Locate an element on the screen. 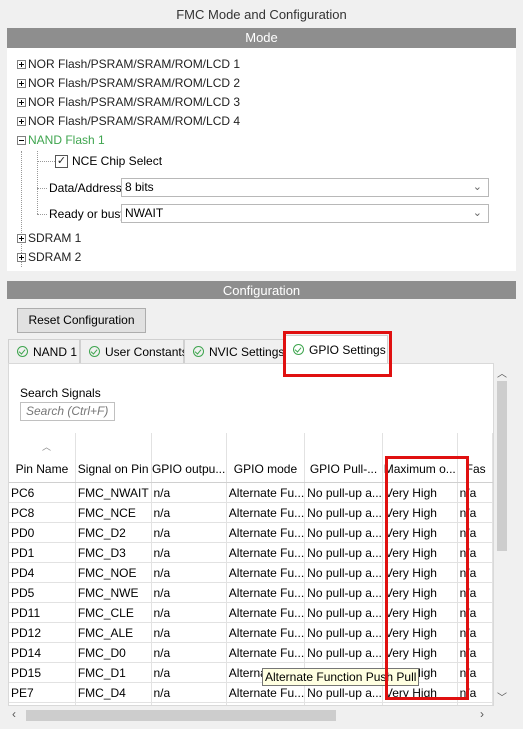  tree-item-sdram-2: SDRAM 2 is located at coordinates (49, 257).